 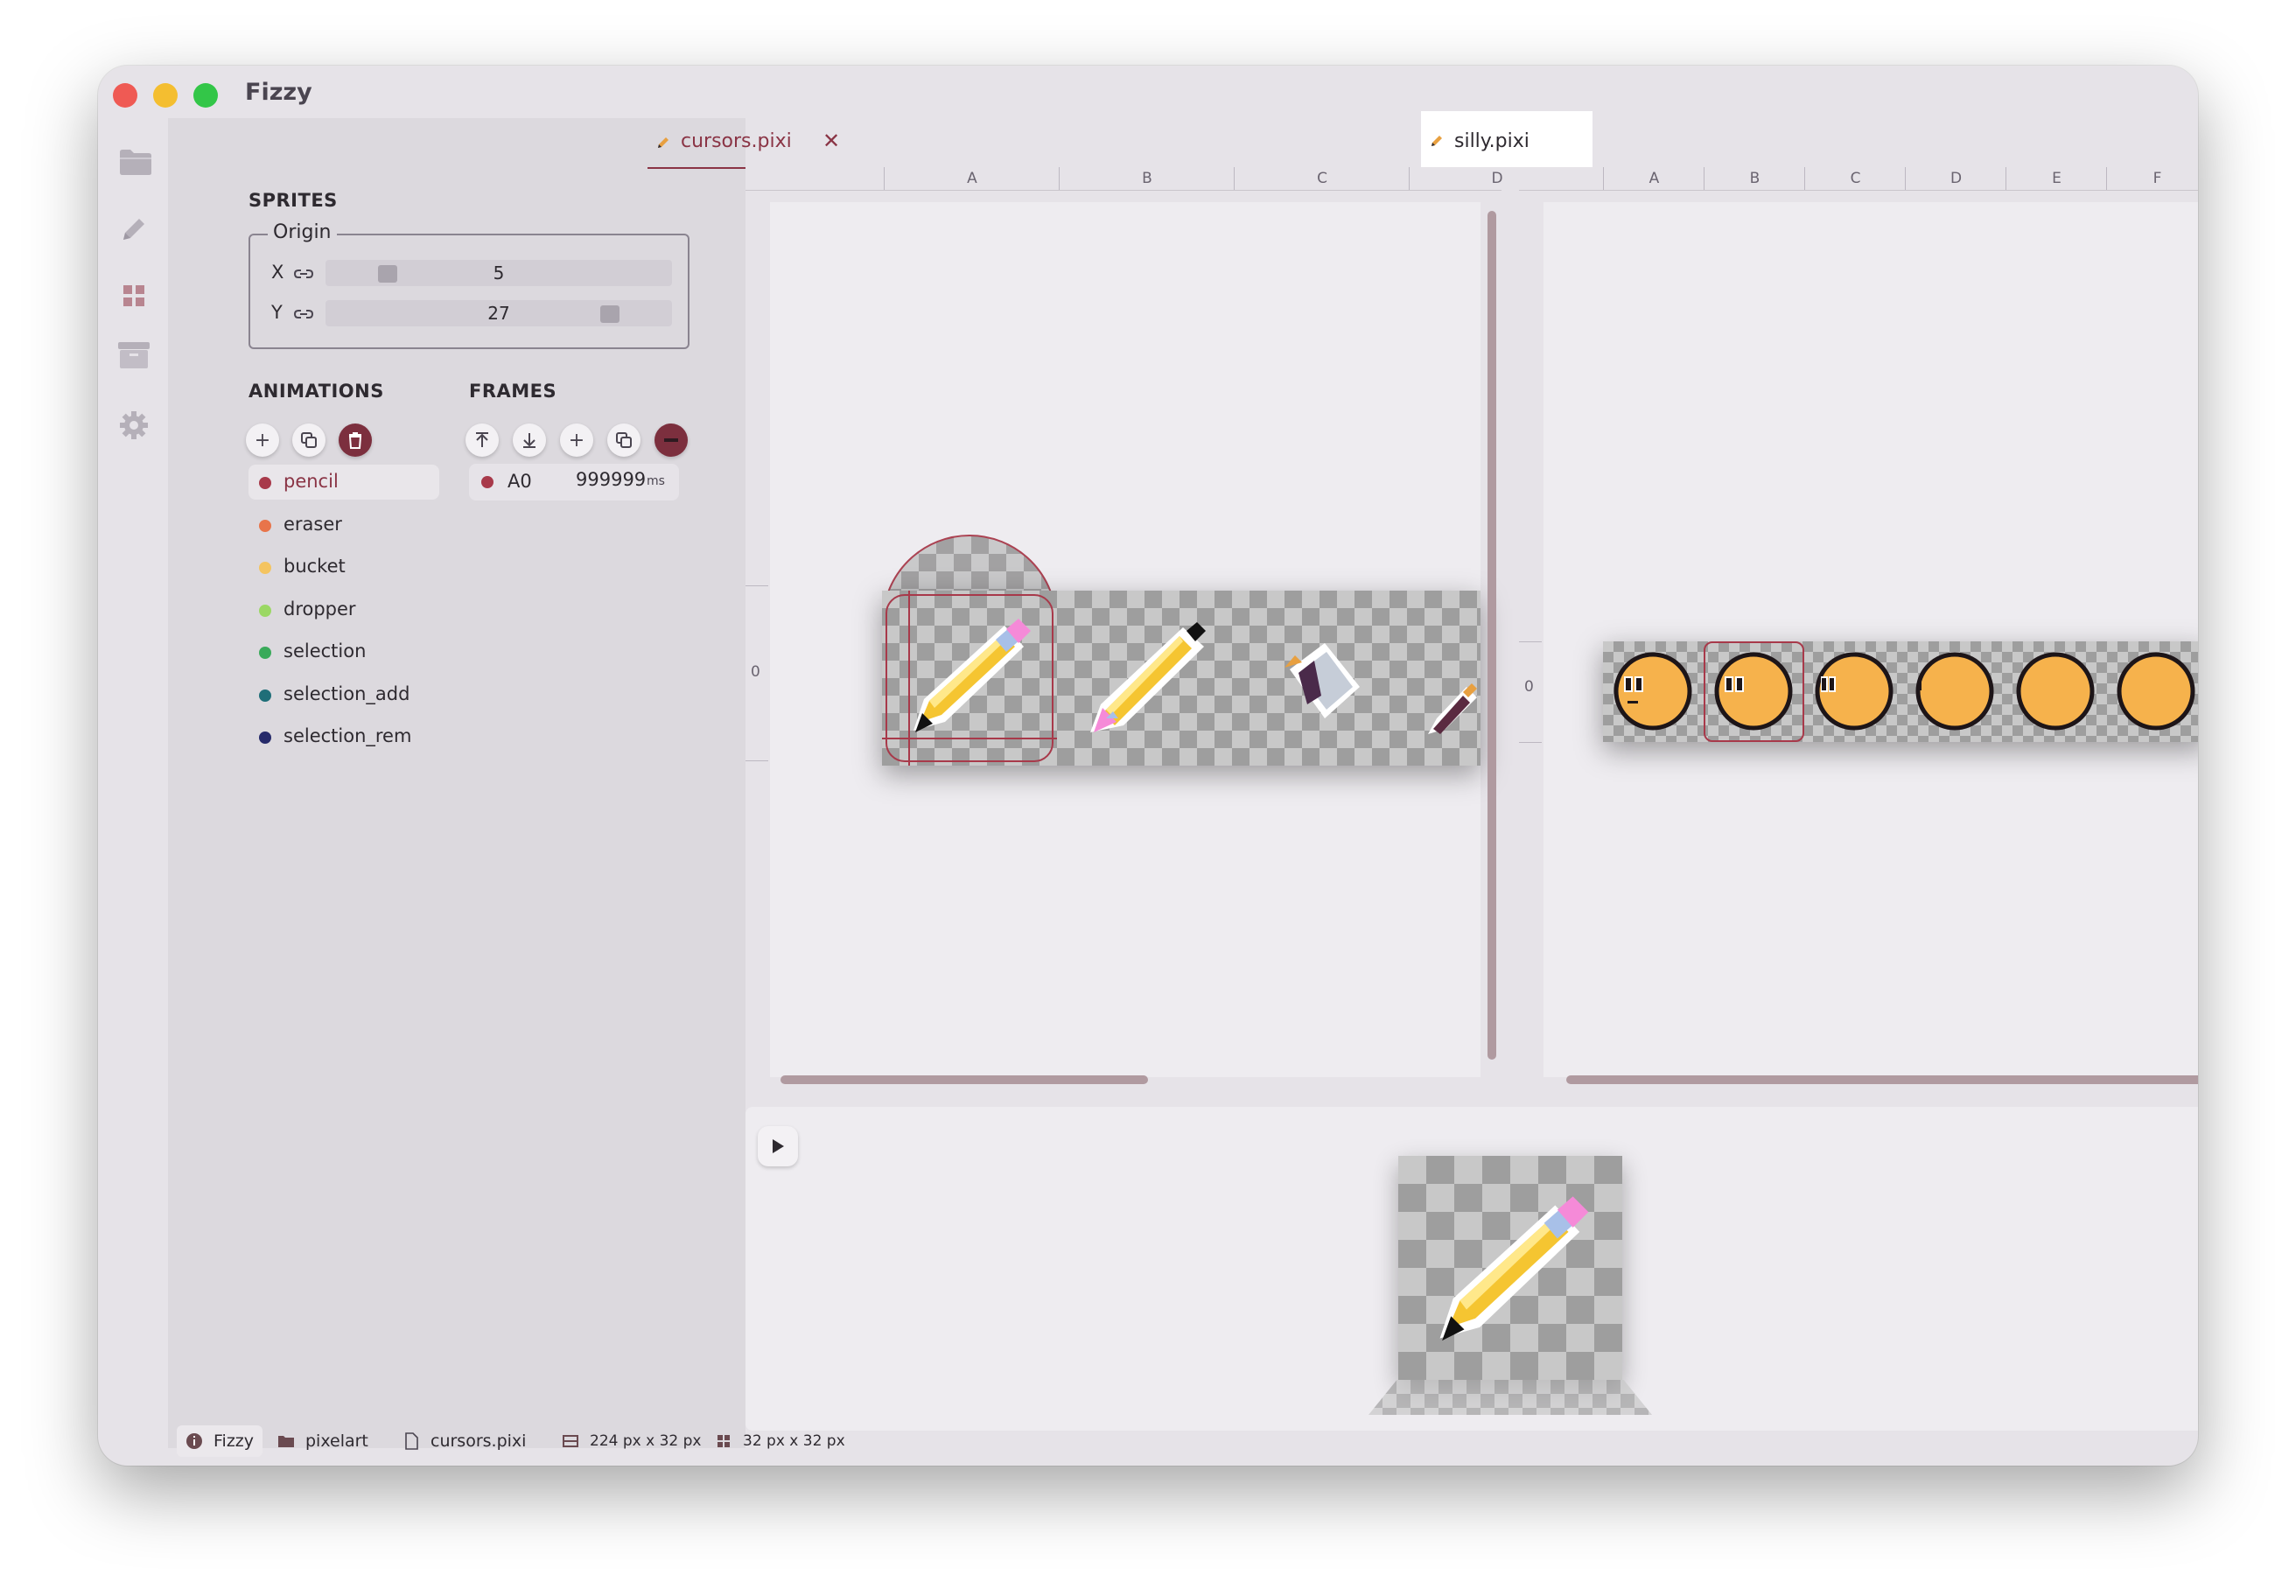 What do you see at coordinates (348, 735) in the screenshot?
I see `animation-label: selection_rem` at bounding box center [348, 735].